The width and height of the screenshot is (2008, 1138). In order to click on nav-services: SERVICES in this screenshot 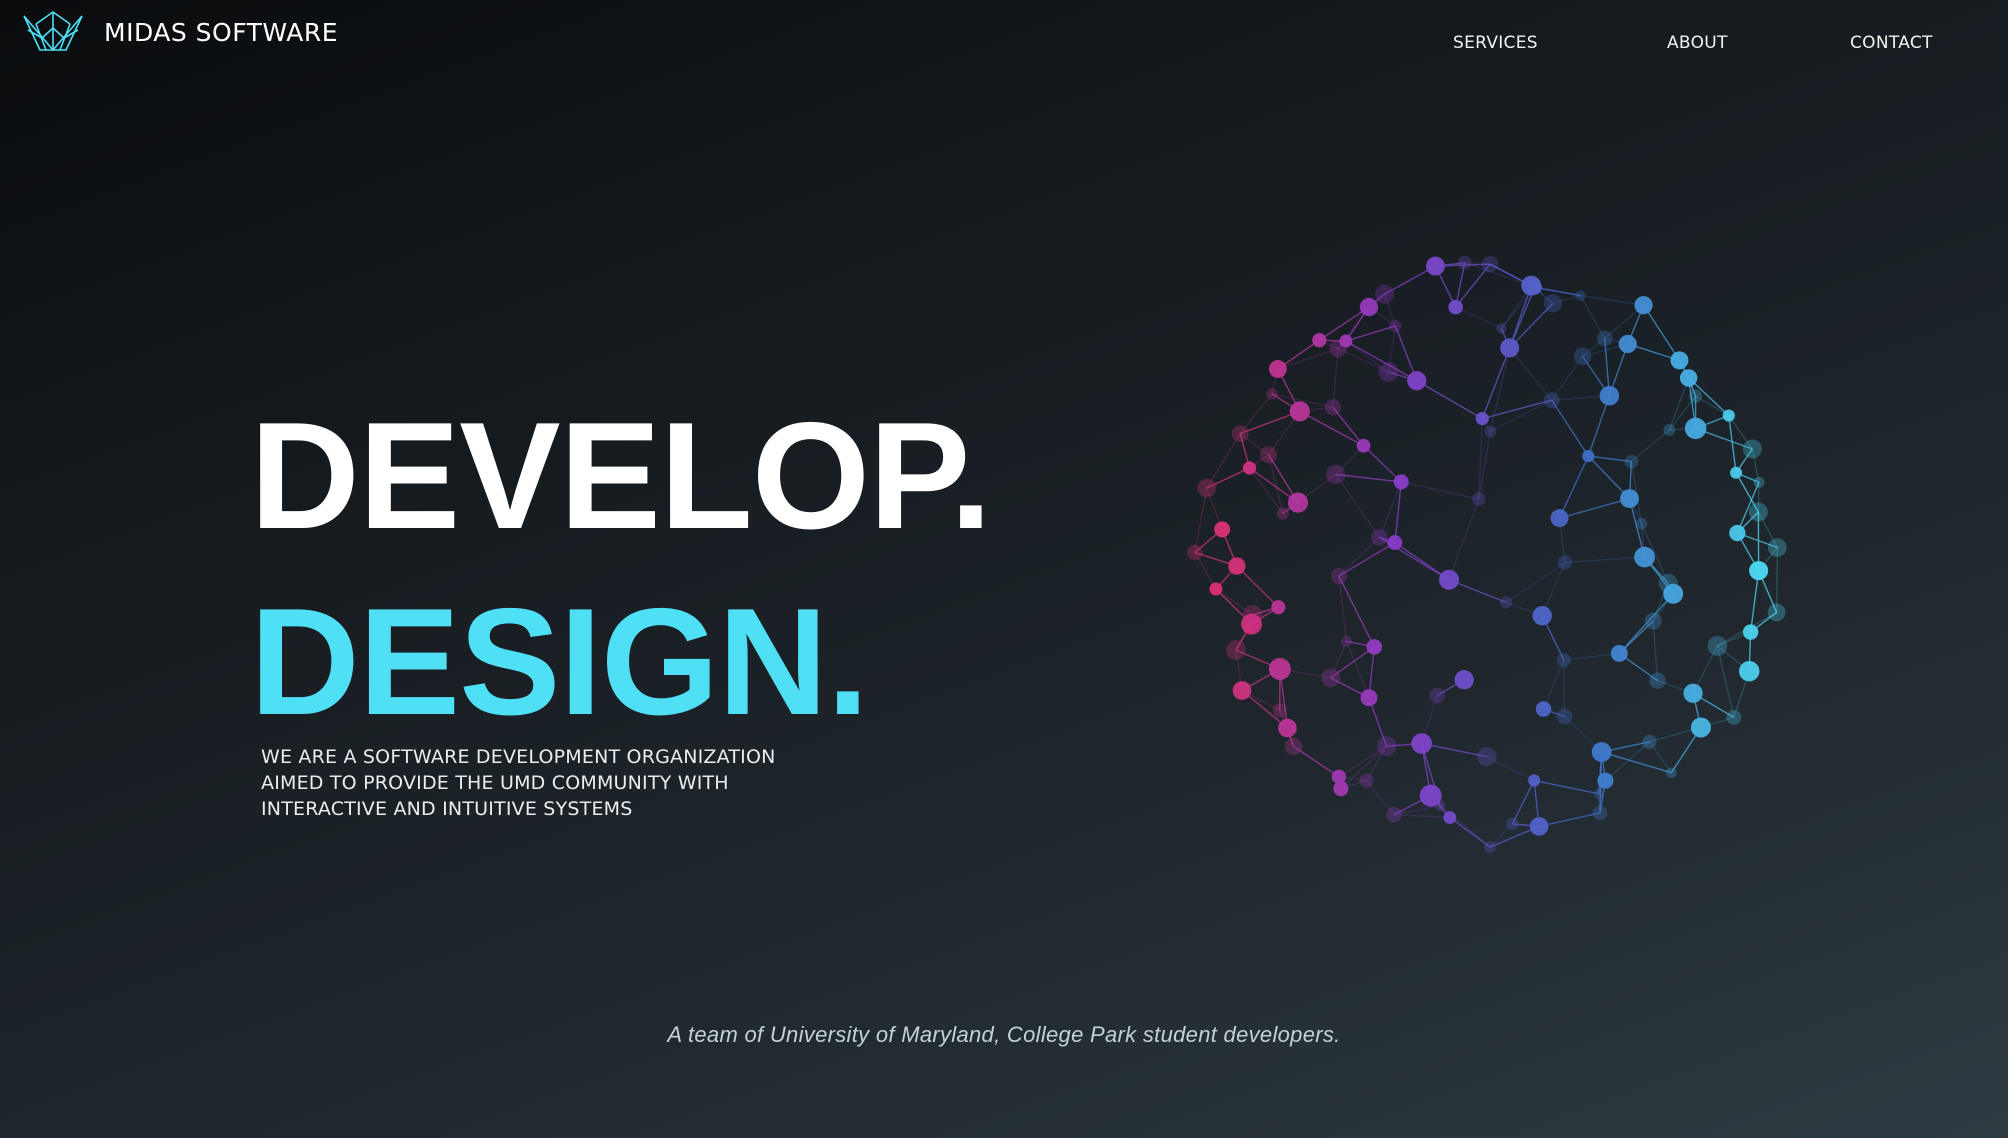, I will do `click(1495, 43)`.